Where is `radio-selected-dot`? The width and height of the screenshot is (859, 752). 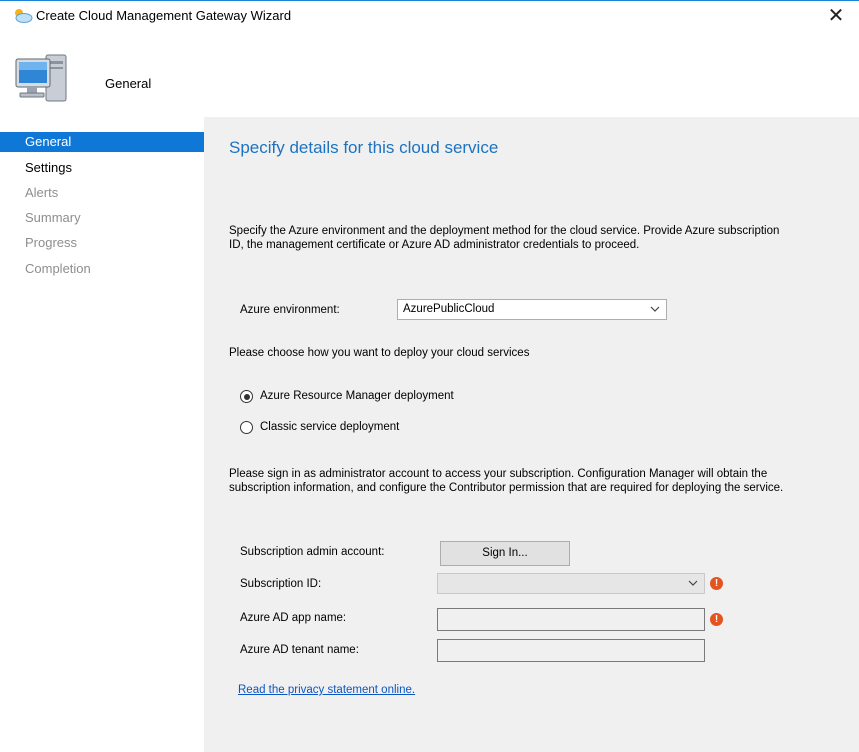 radio-selected-dot is located at coordinates (246, 396).